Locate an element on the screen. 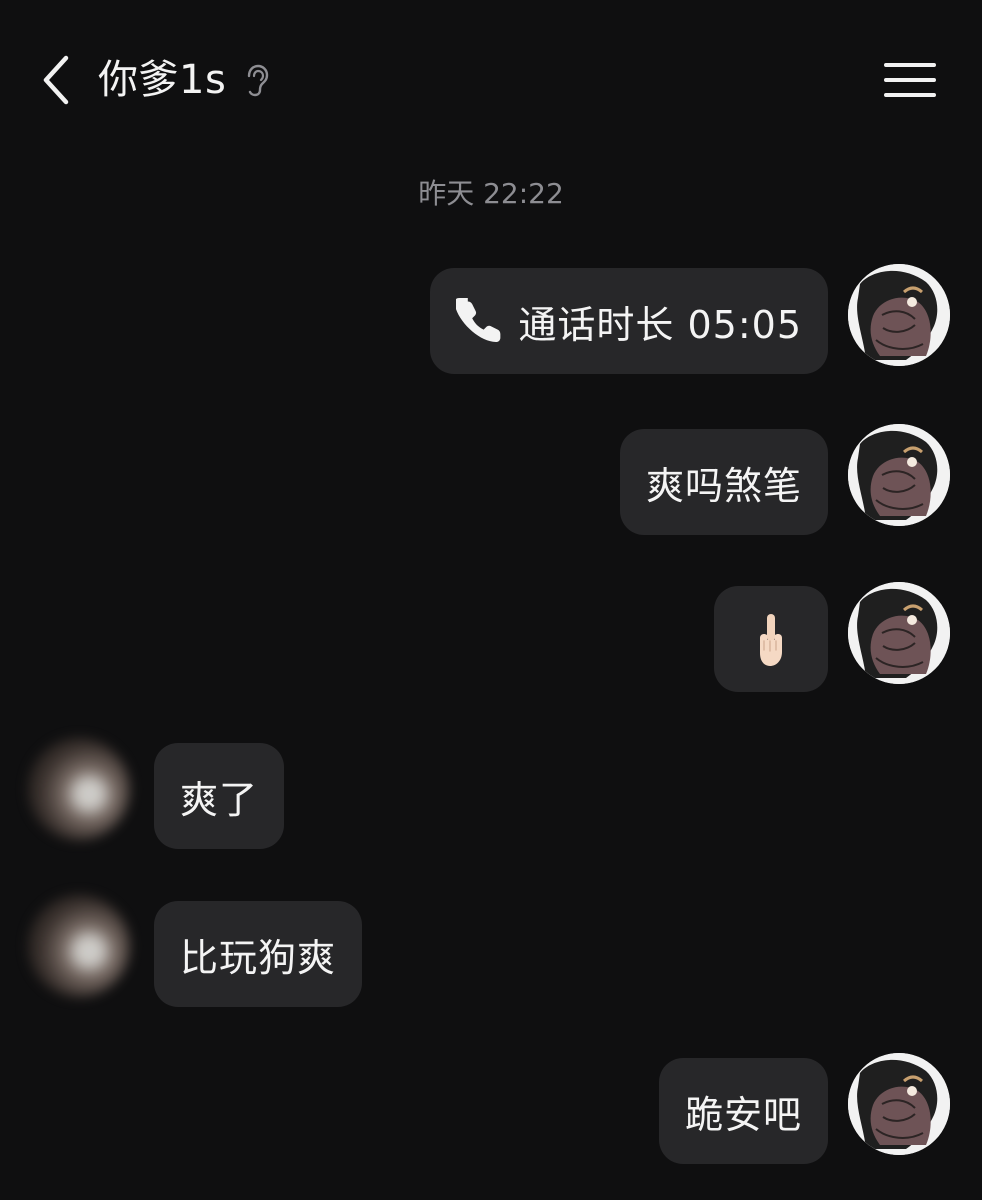 This screenshot has height=1200, width=982. hamburger-menu-icon is located at coordinates (910, 80).